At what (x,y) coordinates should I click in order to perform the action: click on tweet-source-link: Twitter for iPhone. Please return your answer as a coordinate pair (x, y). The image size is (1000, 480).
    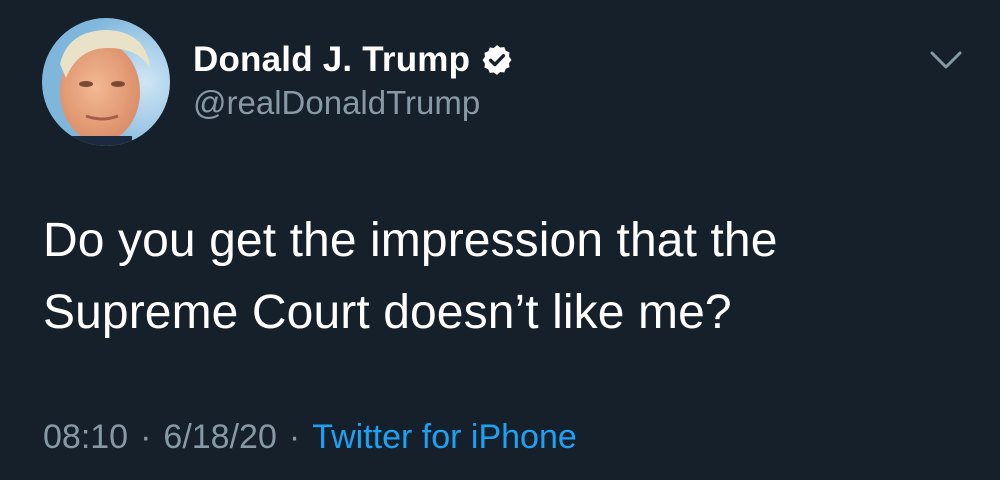
    Looking at the image, I should click on (444, 437).